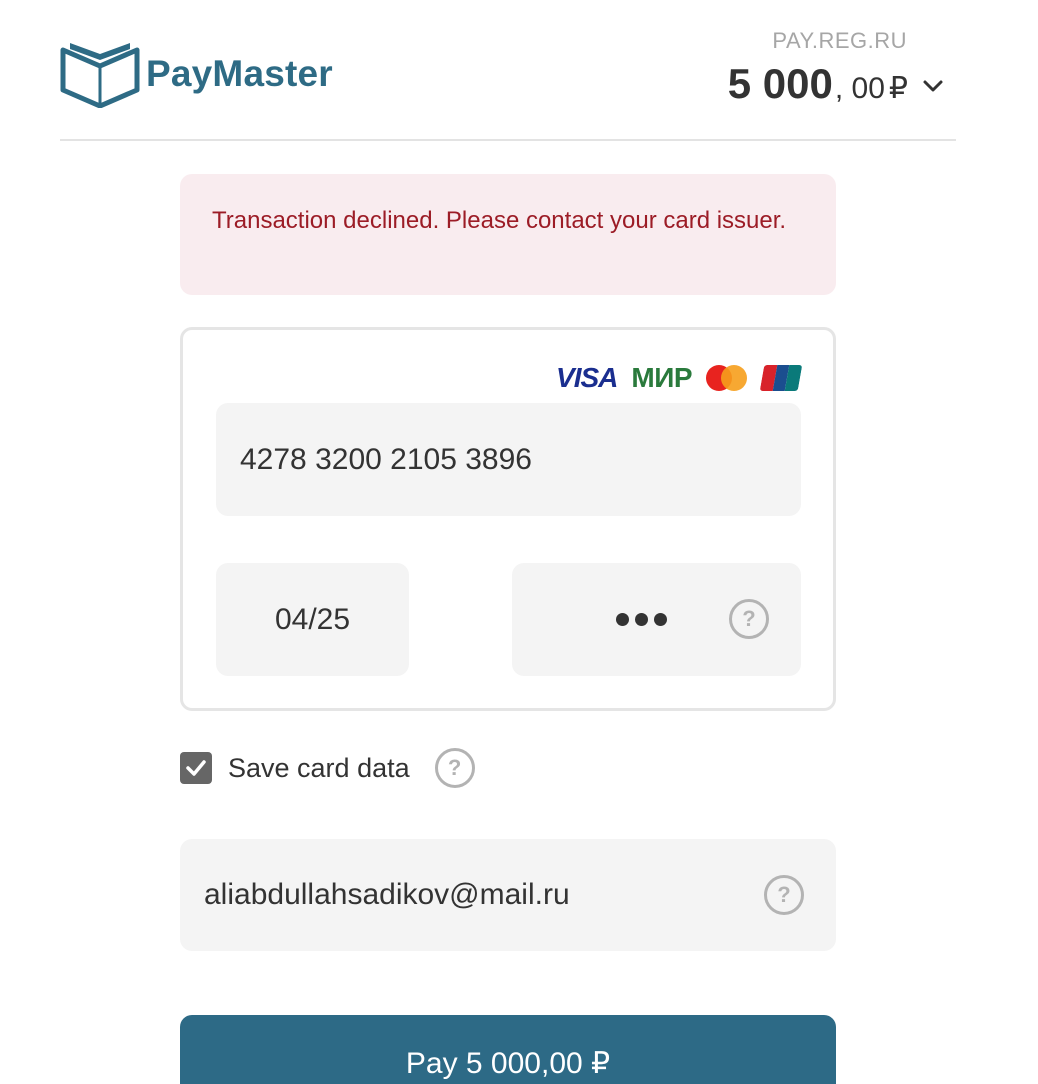  Describe the element at coordinates (933, 86) in the screenshot. I see `chevron-down-icon` at that location.